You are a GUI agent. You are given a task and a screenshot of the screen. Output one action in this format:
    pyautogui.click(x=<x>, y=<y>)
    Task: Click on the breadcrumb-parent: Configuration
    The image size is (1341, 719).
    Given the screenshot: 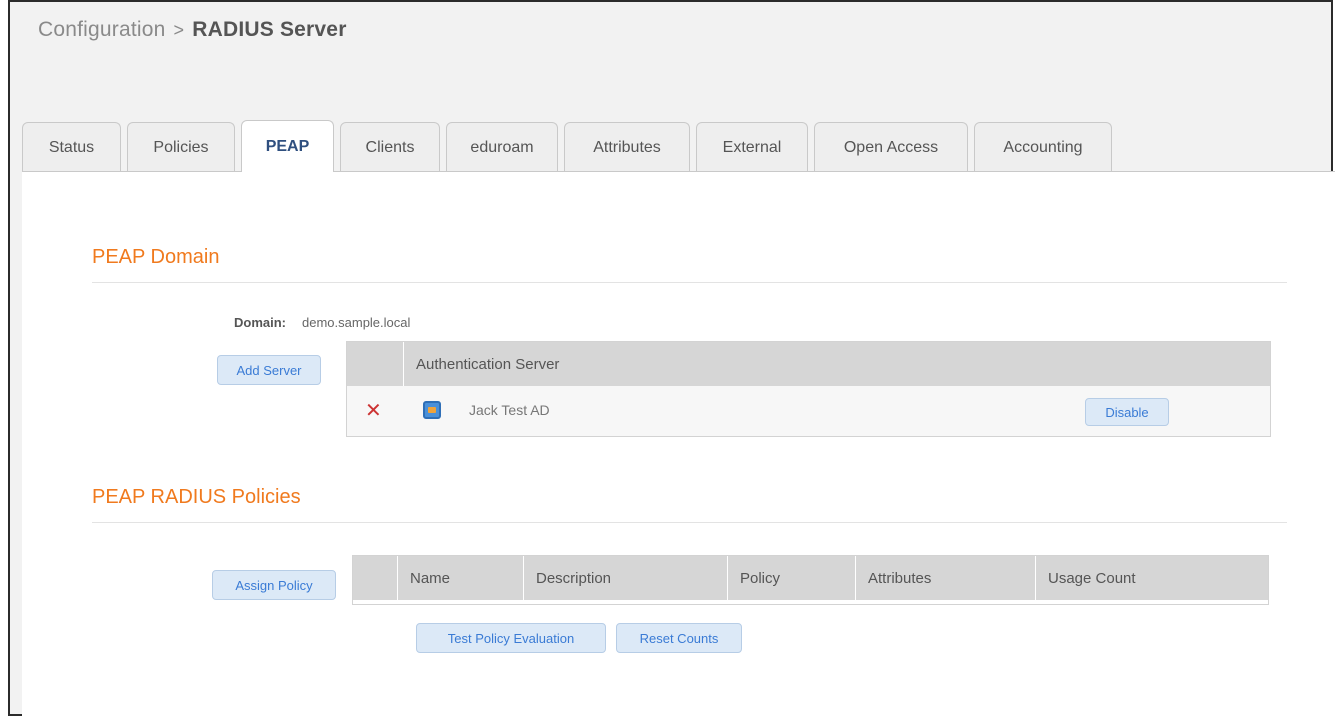 What is the action you would take?
    pyautogui.click(x=102, y=29)
    